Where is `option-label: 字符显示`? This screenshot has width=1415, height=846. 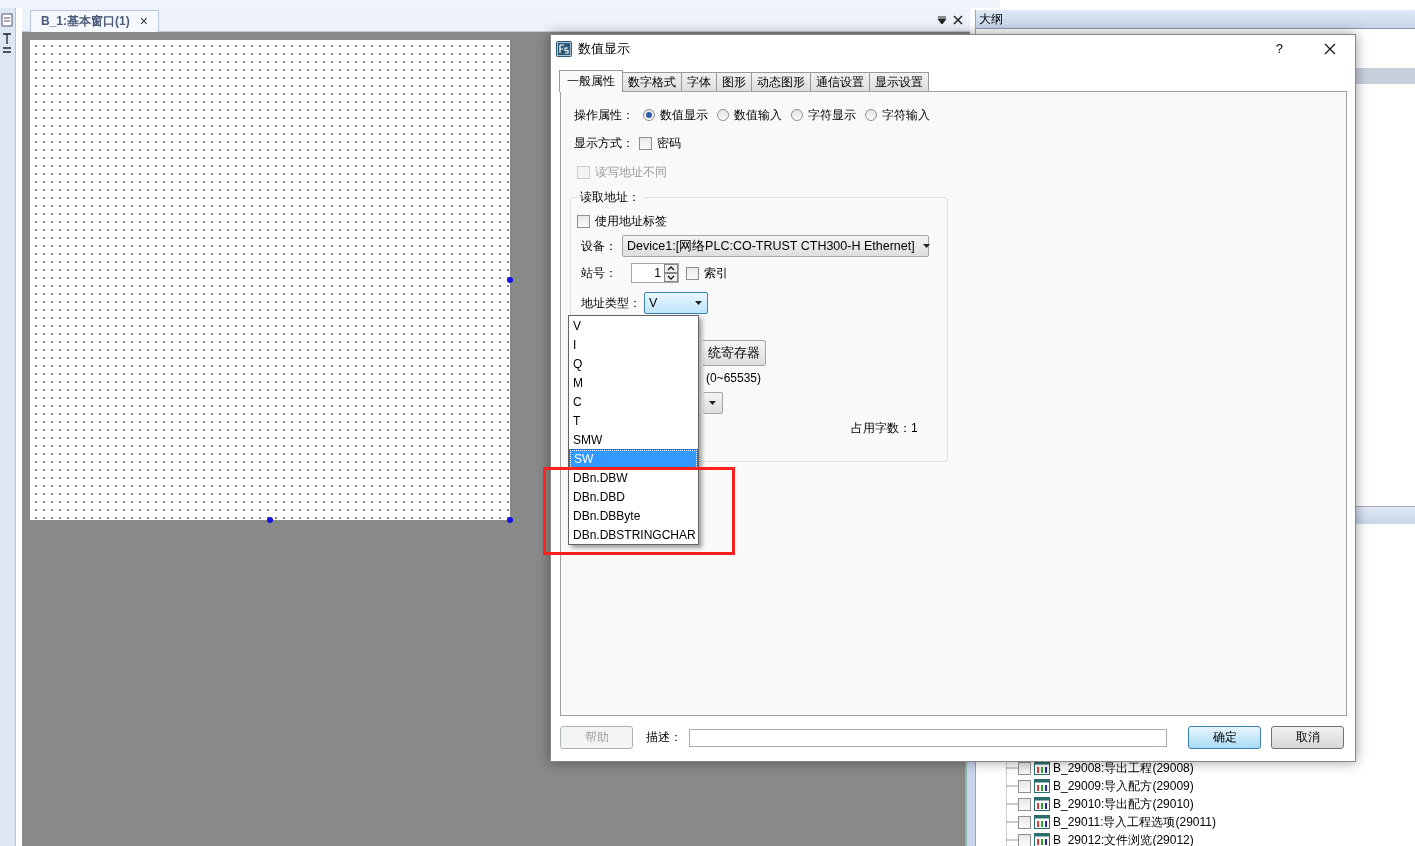
option-label: 字符显示 is located at coordinates (832, 115).